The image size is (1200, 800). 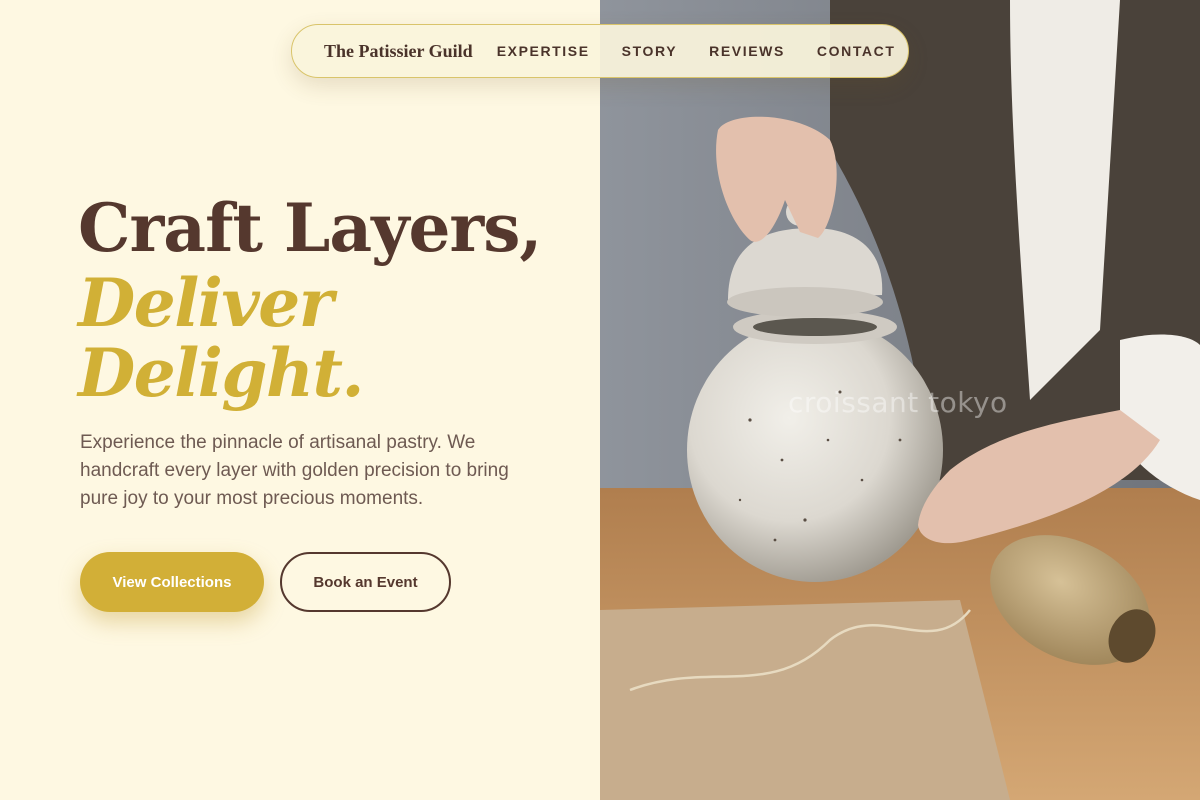 I want to click on book-an-event-button: Book an Event, so click(x=365, y=582).